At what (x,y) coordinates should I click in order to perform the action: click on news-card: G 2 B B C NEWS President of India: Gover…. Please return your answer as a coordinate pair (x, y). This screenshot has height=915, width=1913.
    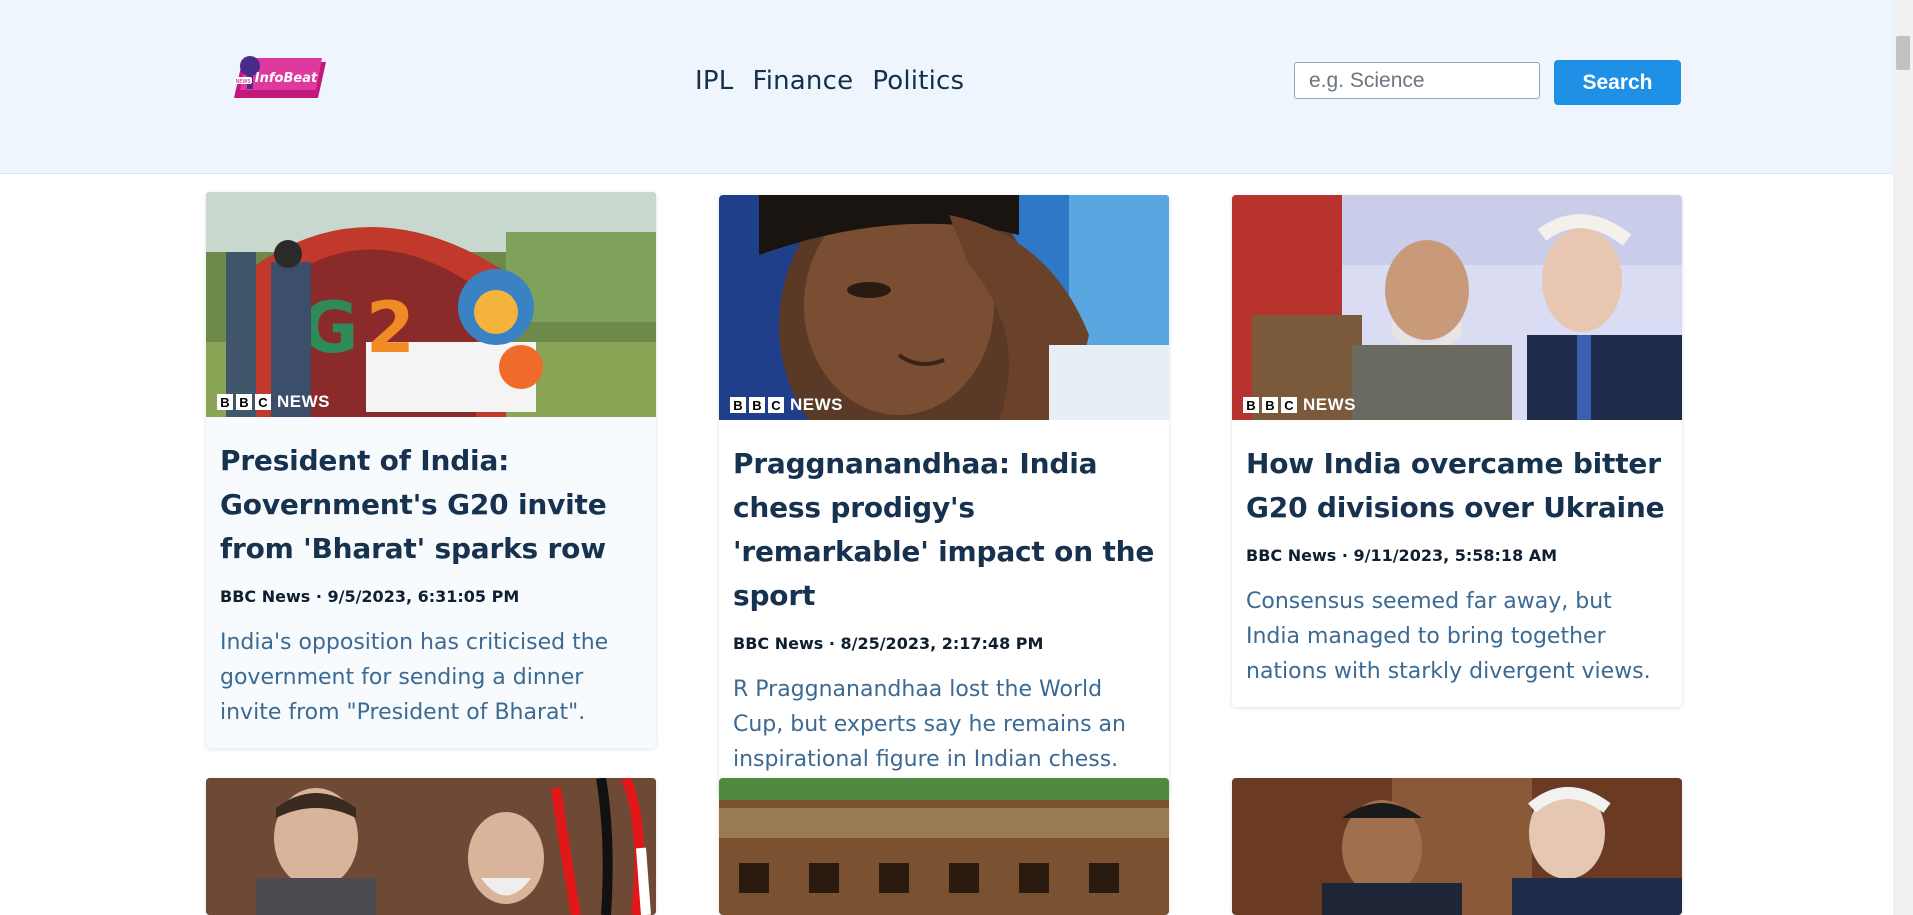
    Looking at the image, I should click on (431, 470).